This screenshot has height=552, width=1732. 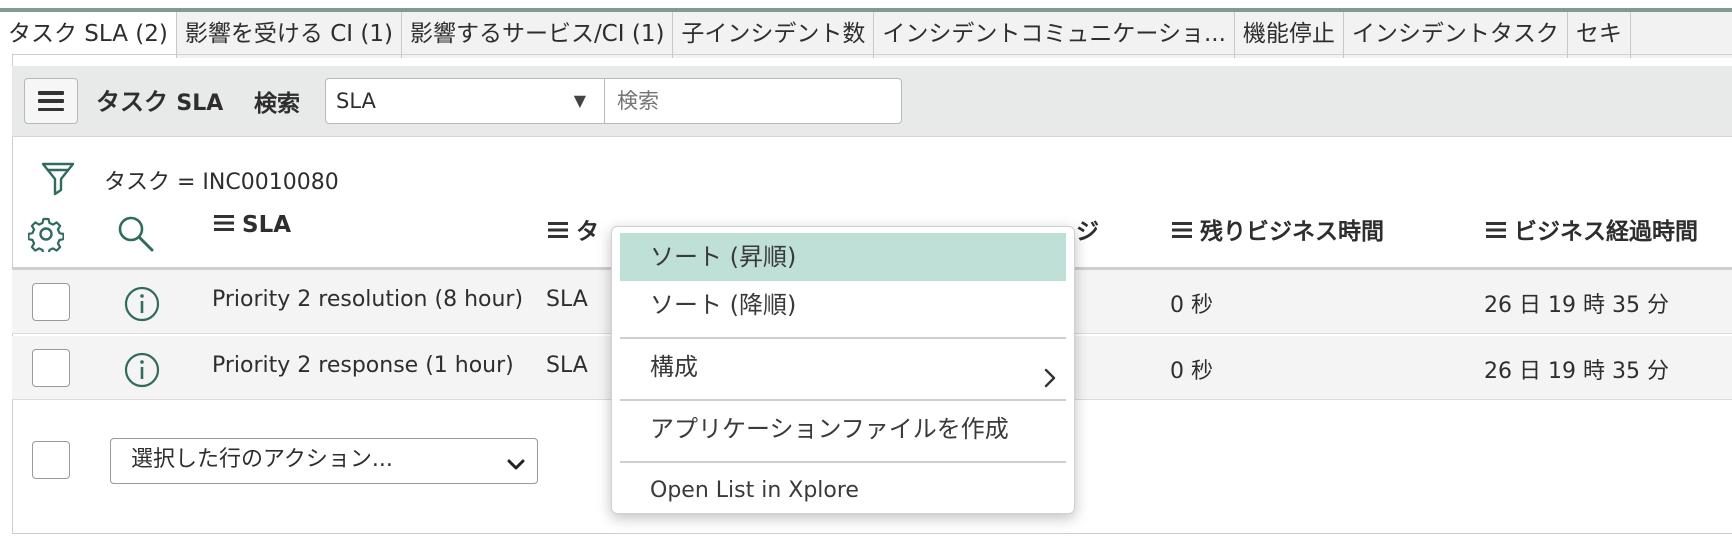 I want to click on dropdown-arrow-icon: ▼, so click(x=579, y=100).